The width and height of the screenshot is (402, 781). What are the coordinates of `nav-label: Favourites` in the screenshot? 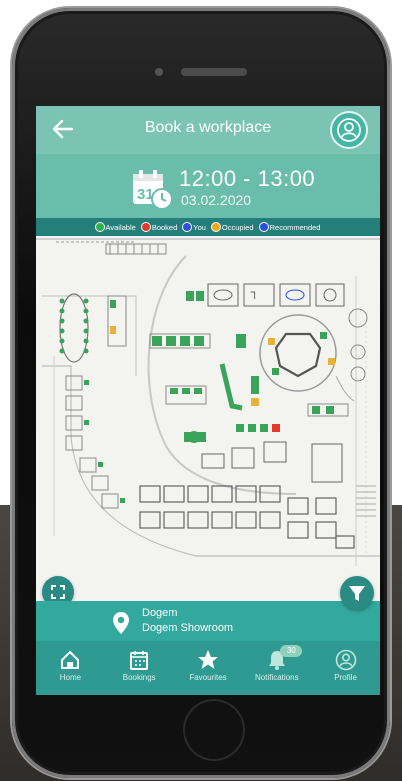 It's located at (208, 677).